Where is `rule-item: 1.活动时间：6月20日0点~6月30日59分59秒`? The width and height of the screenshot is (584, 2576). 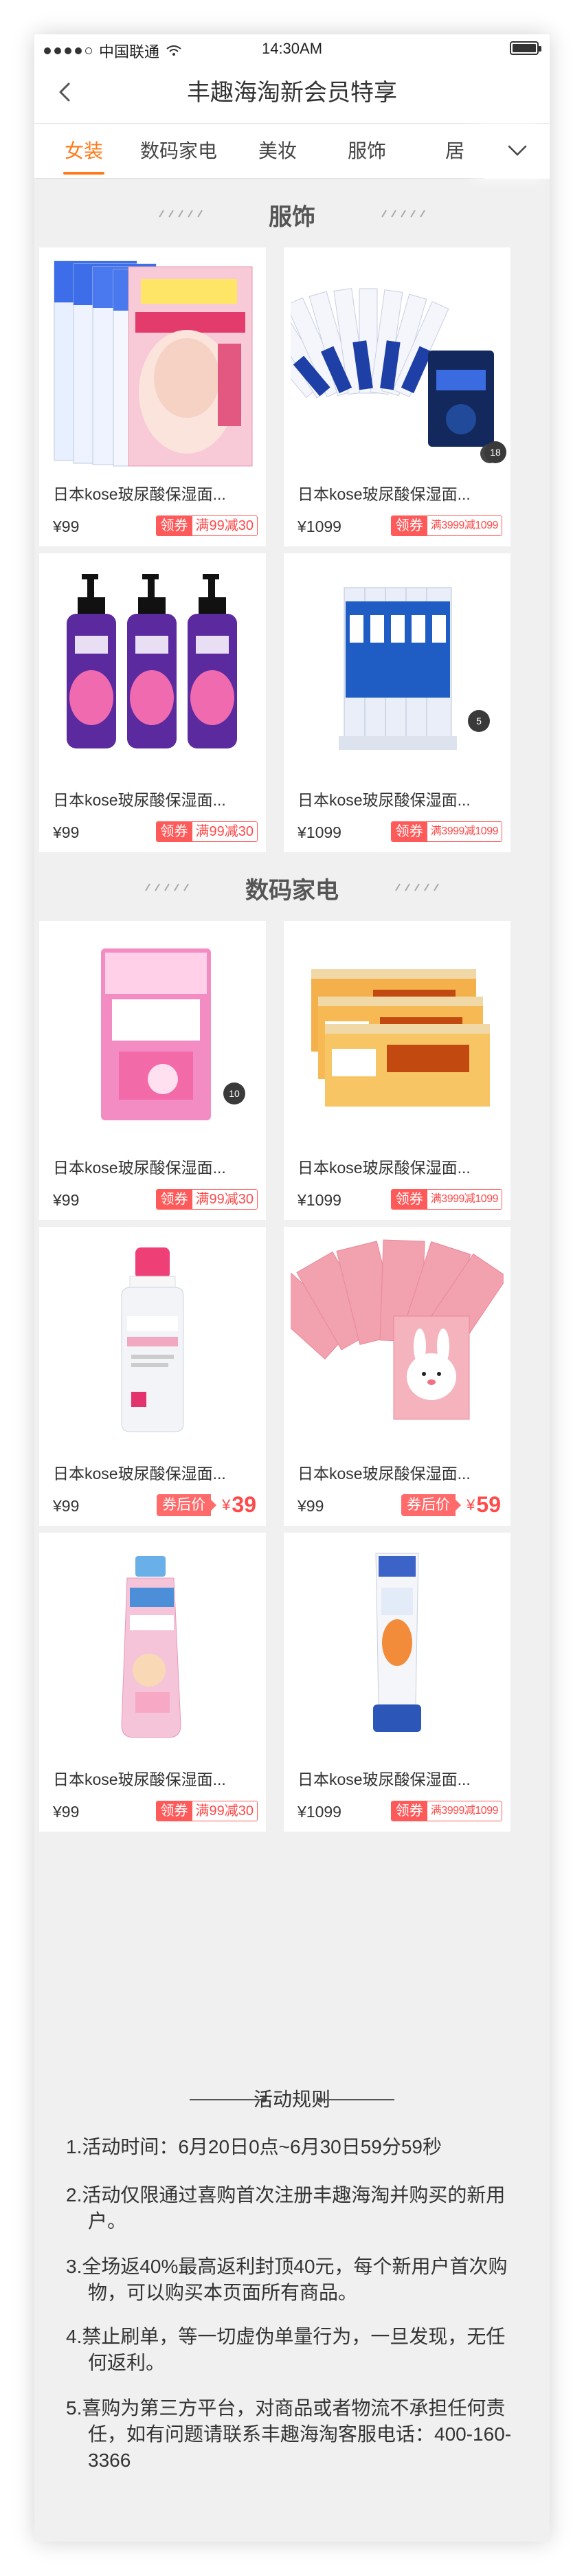
rule-item: 1.活动时间：6月20日0点~6月30日59分59秒 is located at coordinates (254, 2146).